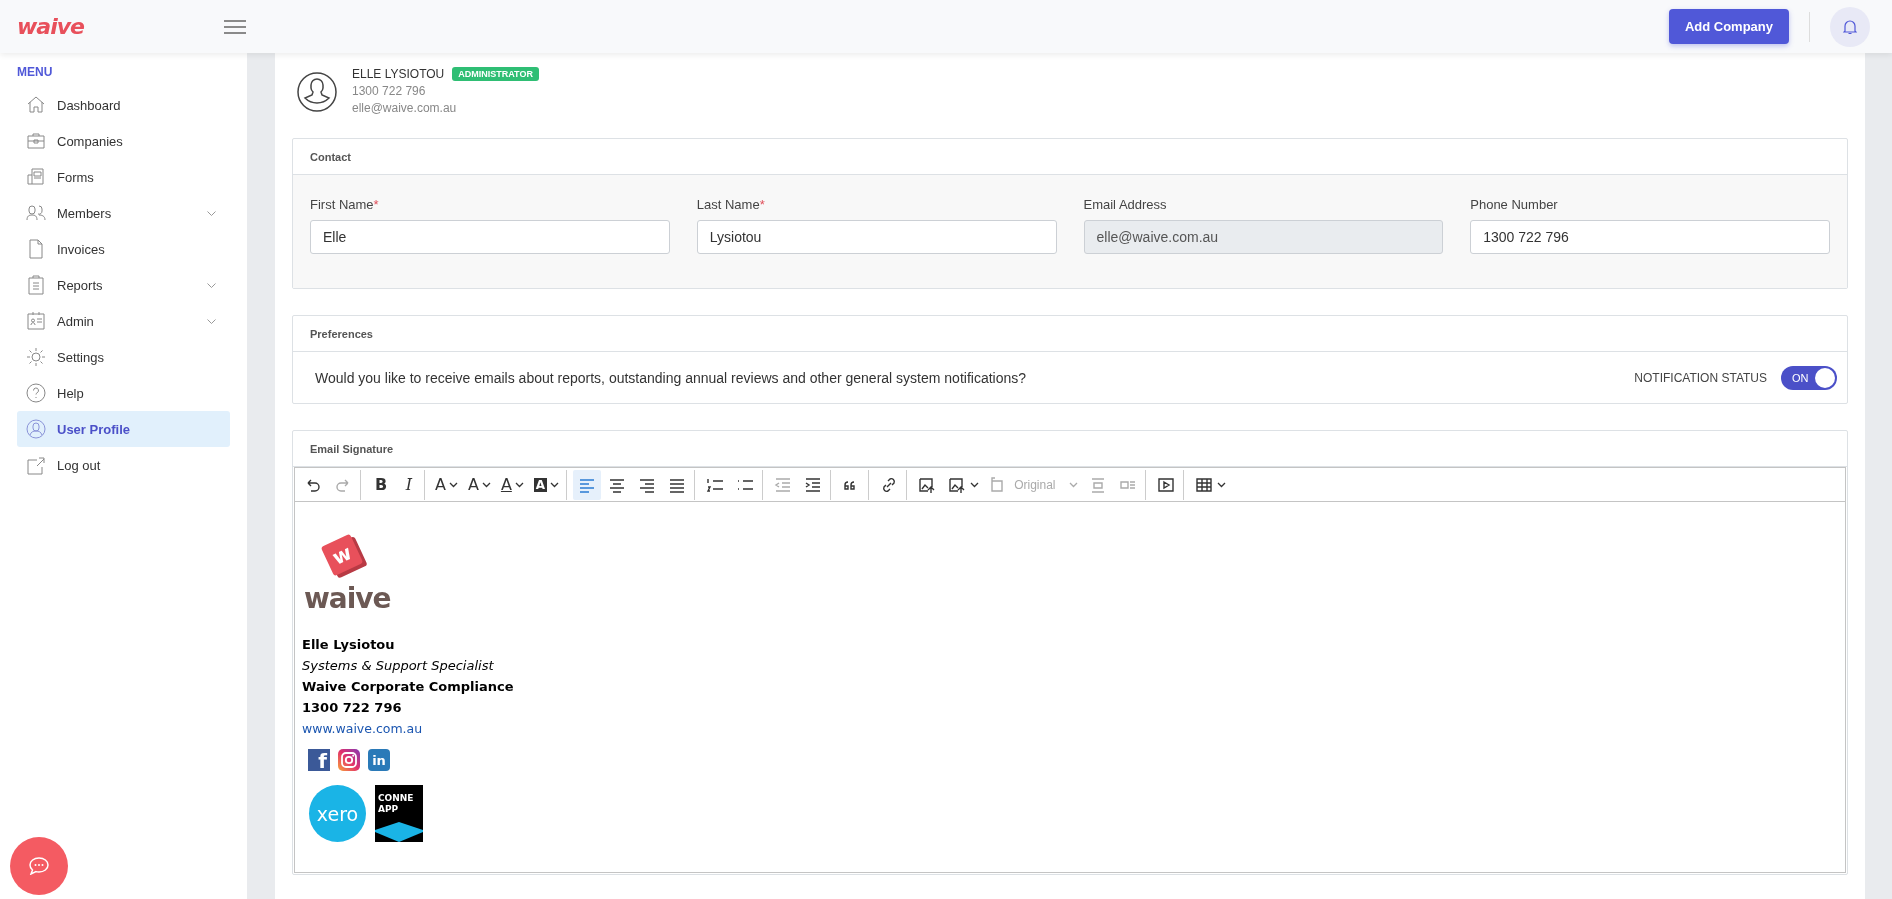 This screenshot has height=899, width=1892. Describe the element at coordinates (1650, 237) in the screenshot. I see `input-field: 1300 722 796` at that location.